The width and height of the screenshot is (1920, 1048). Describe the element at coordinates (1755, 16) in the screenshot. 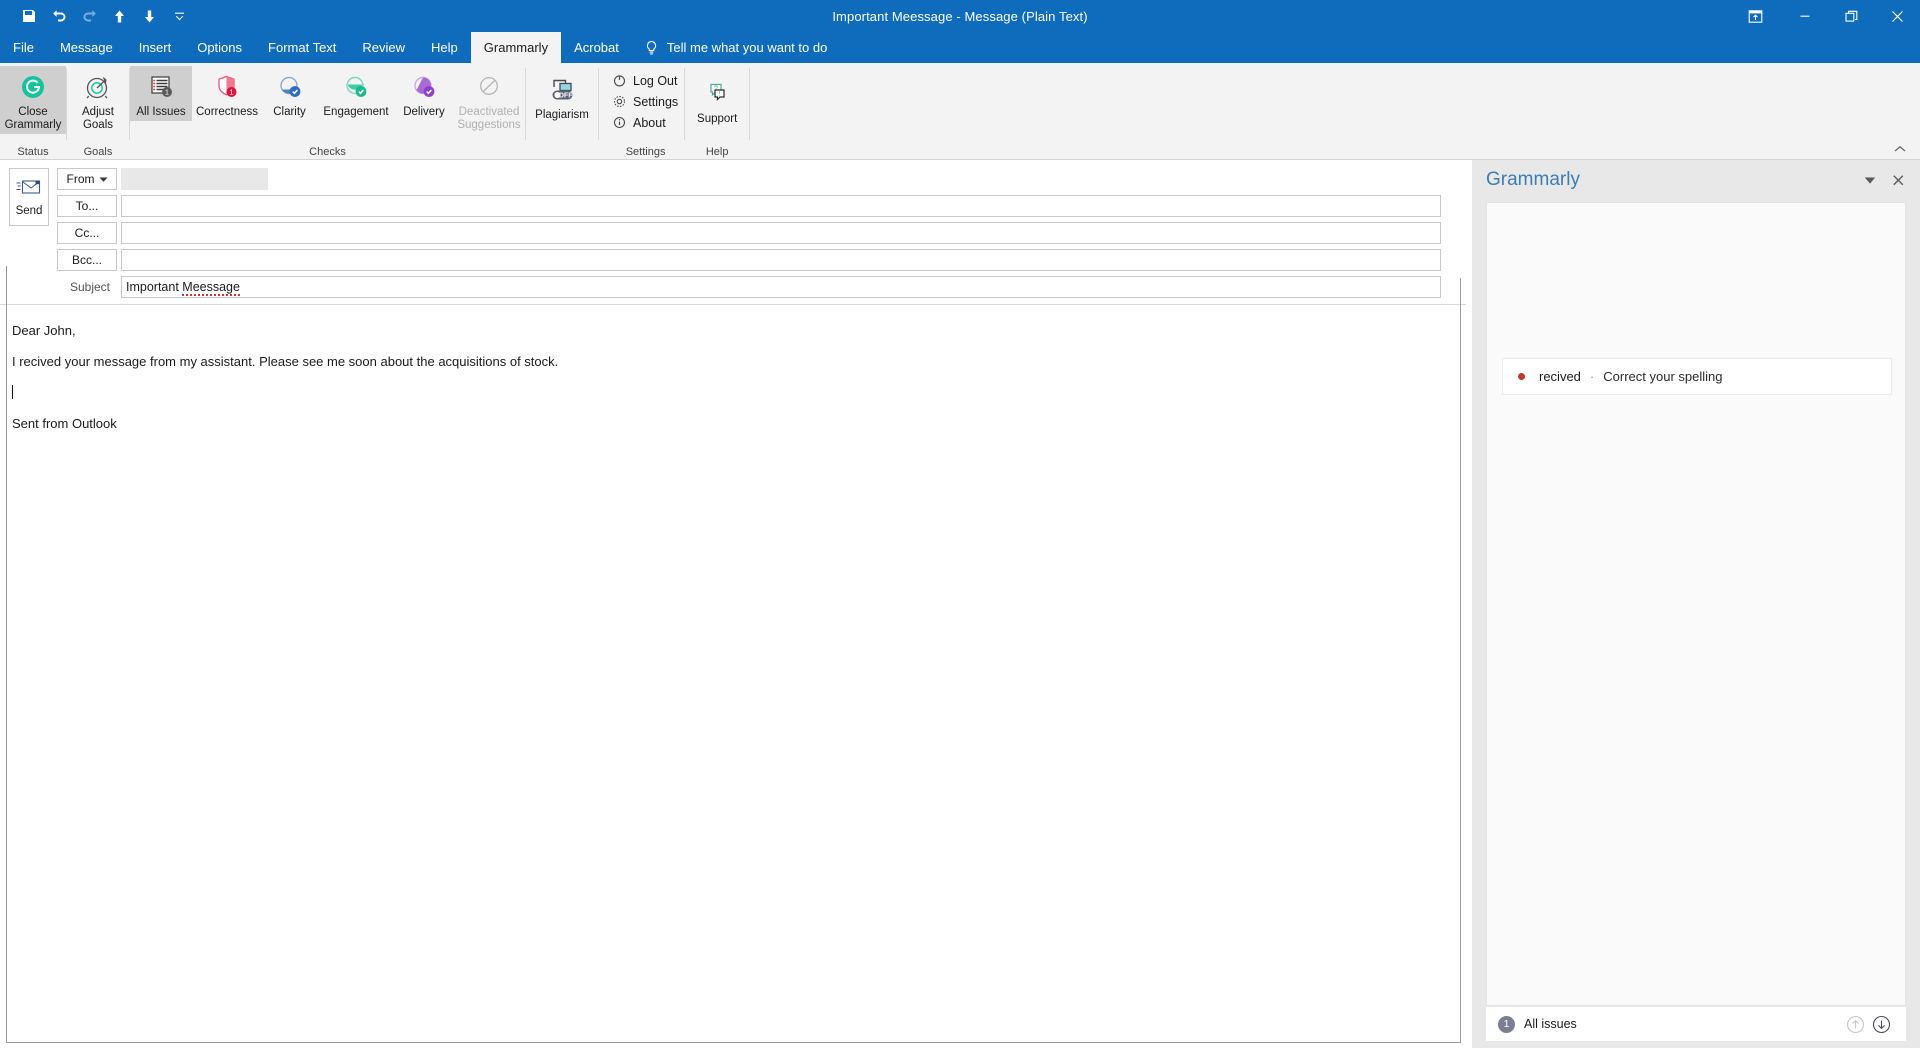

I see `ribbon-display-options-icon` at that location.